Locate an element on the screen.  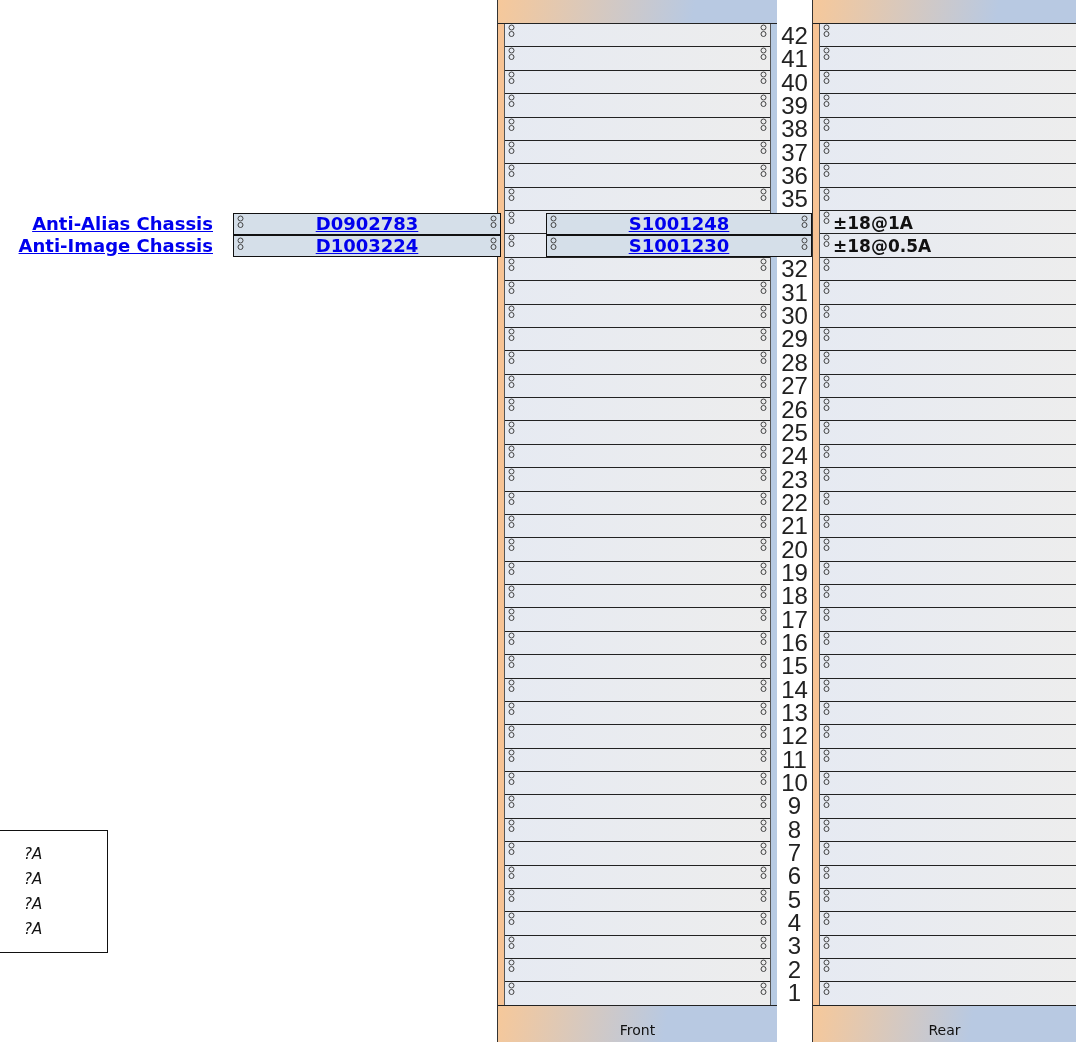
unit-number: 7 is located at coordinates (794, 853).